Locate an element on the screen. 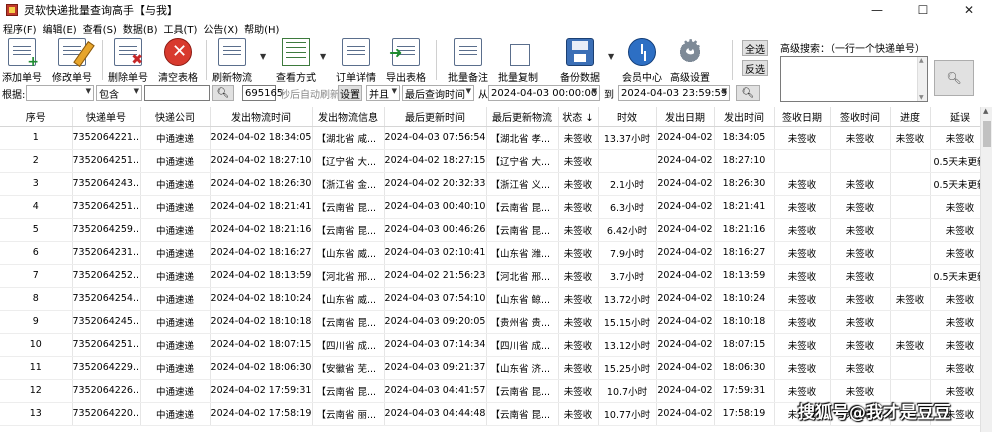 The height and width of the screenshot is (432, 992). menu-edit: 编辑(E) is located at coordinates (60, 28).